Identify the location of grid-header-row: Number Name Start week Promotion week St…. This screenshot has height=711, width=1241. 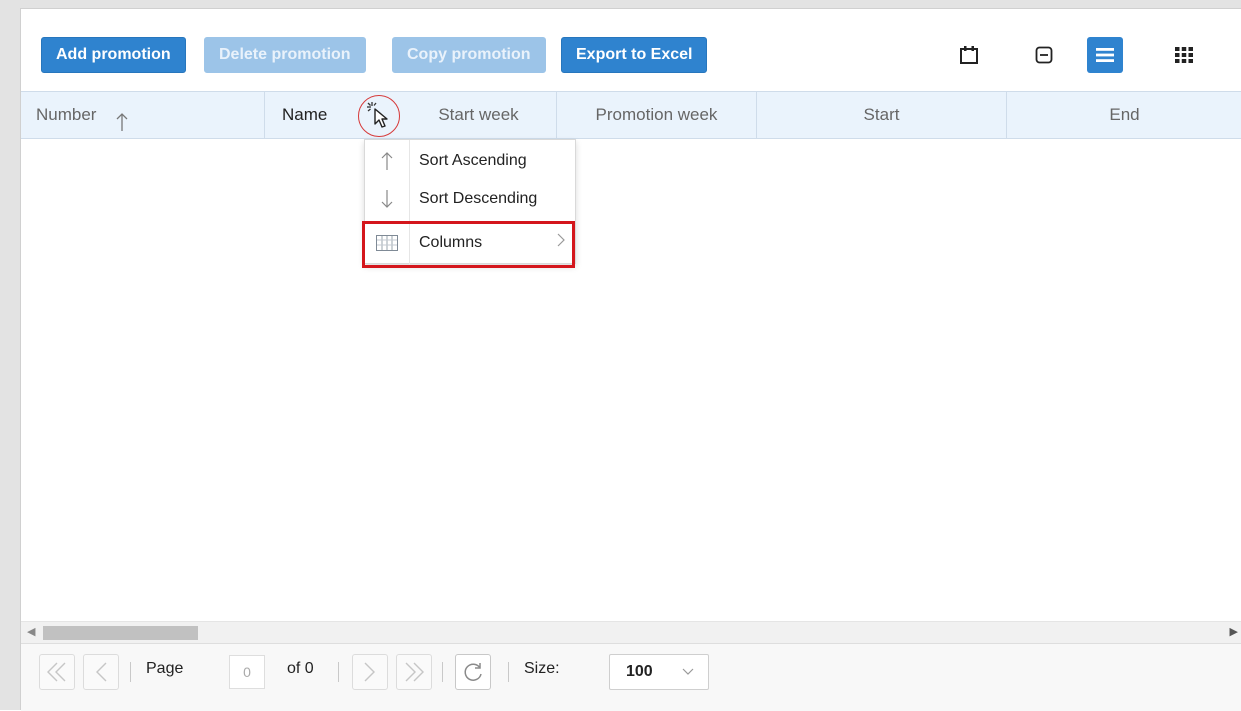
(631, 115).